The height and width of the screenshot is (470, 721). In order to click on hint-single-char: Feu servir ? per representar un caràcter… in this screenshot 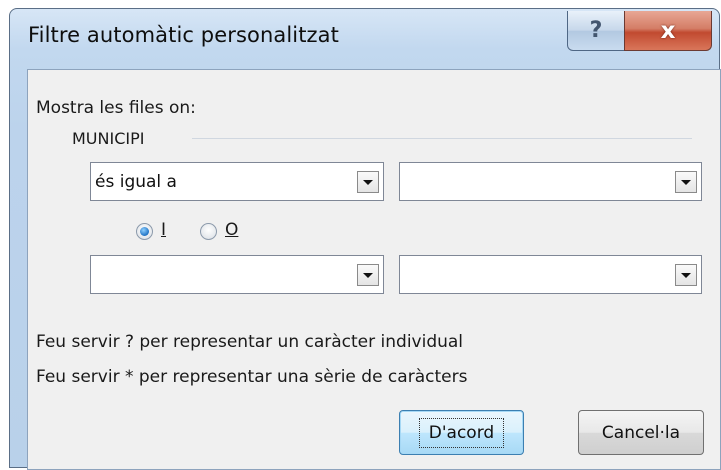, I will do `click(250, 342)`.